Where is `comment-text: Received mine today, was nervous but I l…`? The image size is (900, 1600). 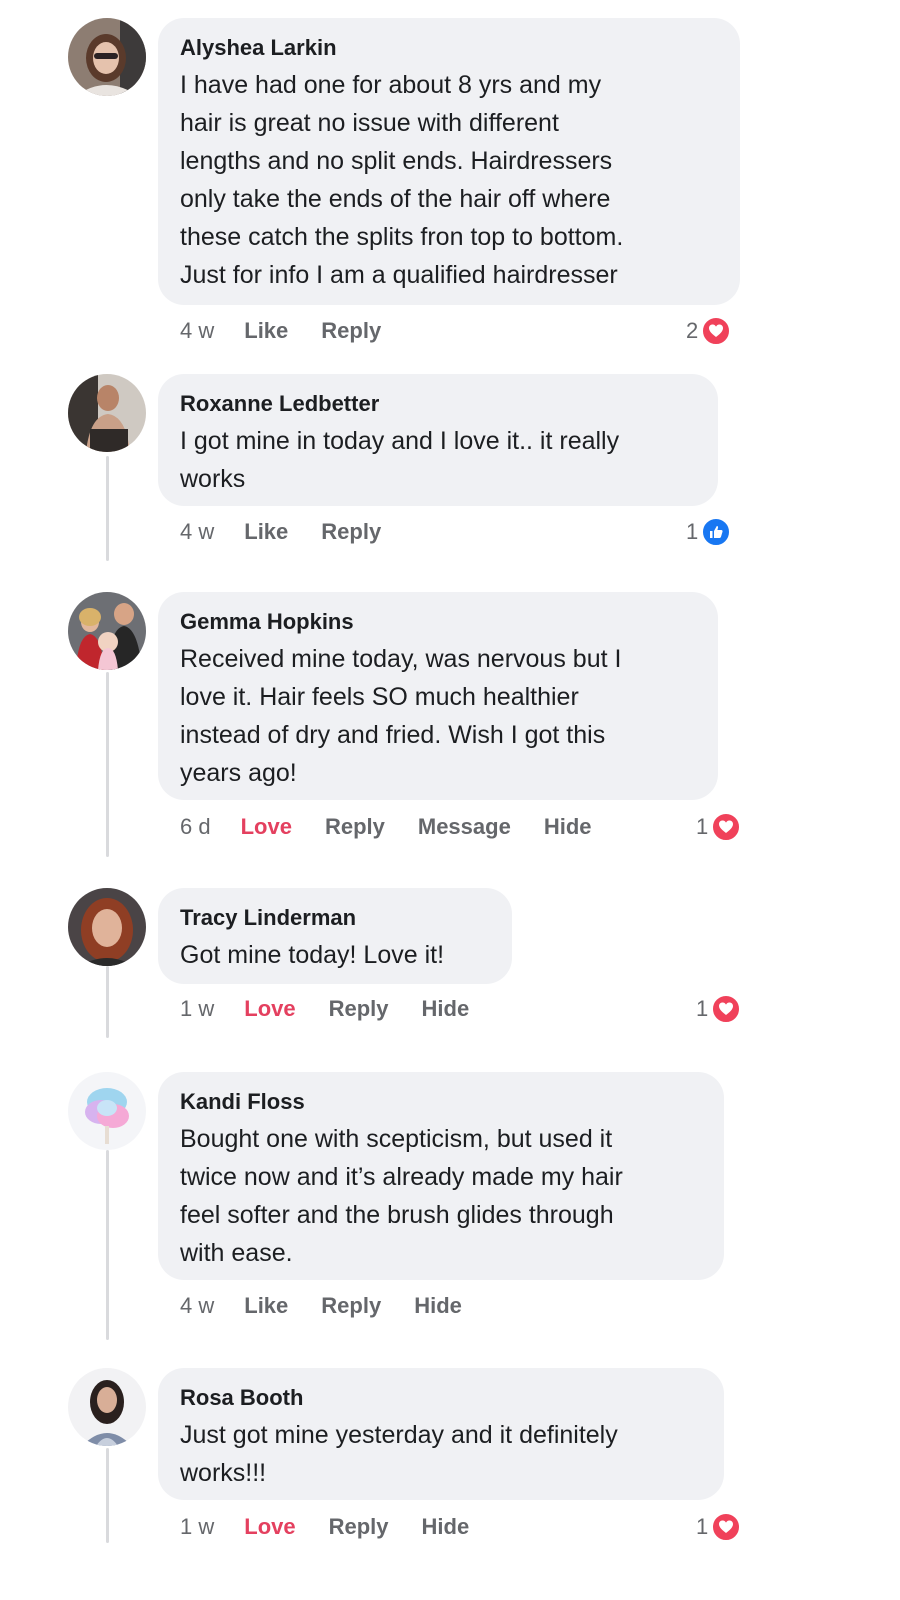 comment-text: Received mine today, was nervous but I l… is located at coordinates (401, 716).